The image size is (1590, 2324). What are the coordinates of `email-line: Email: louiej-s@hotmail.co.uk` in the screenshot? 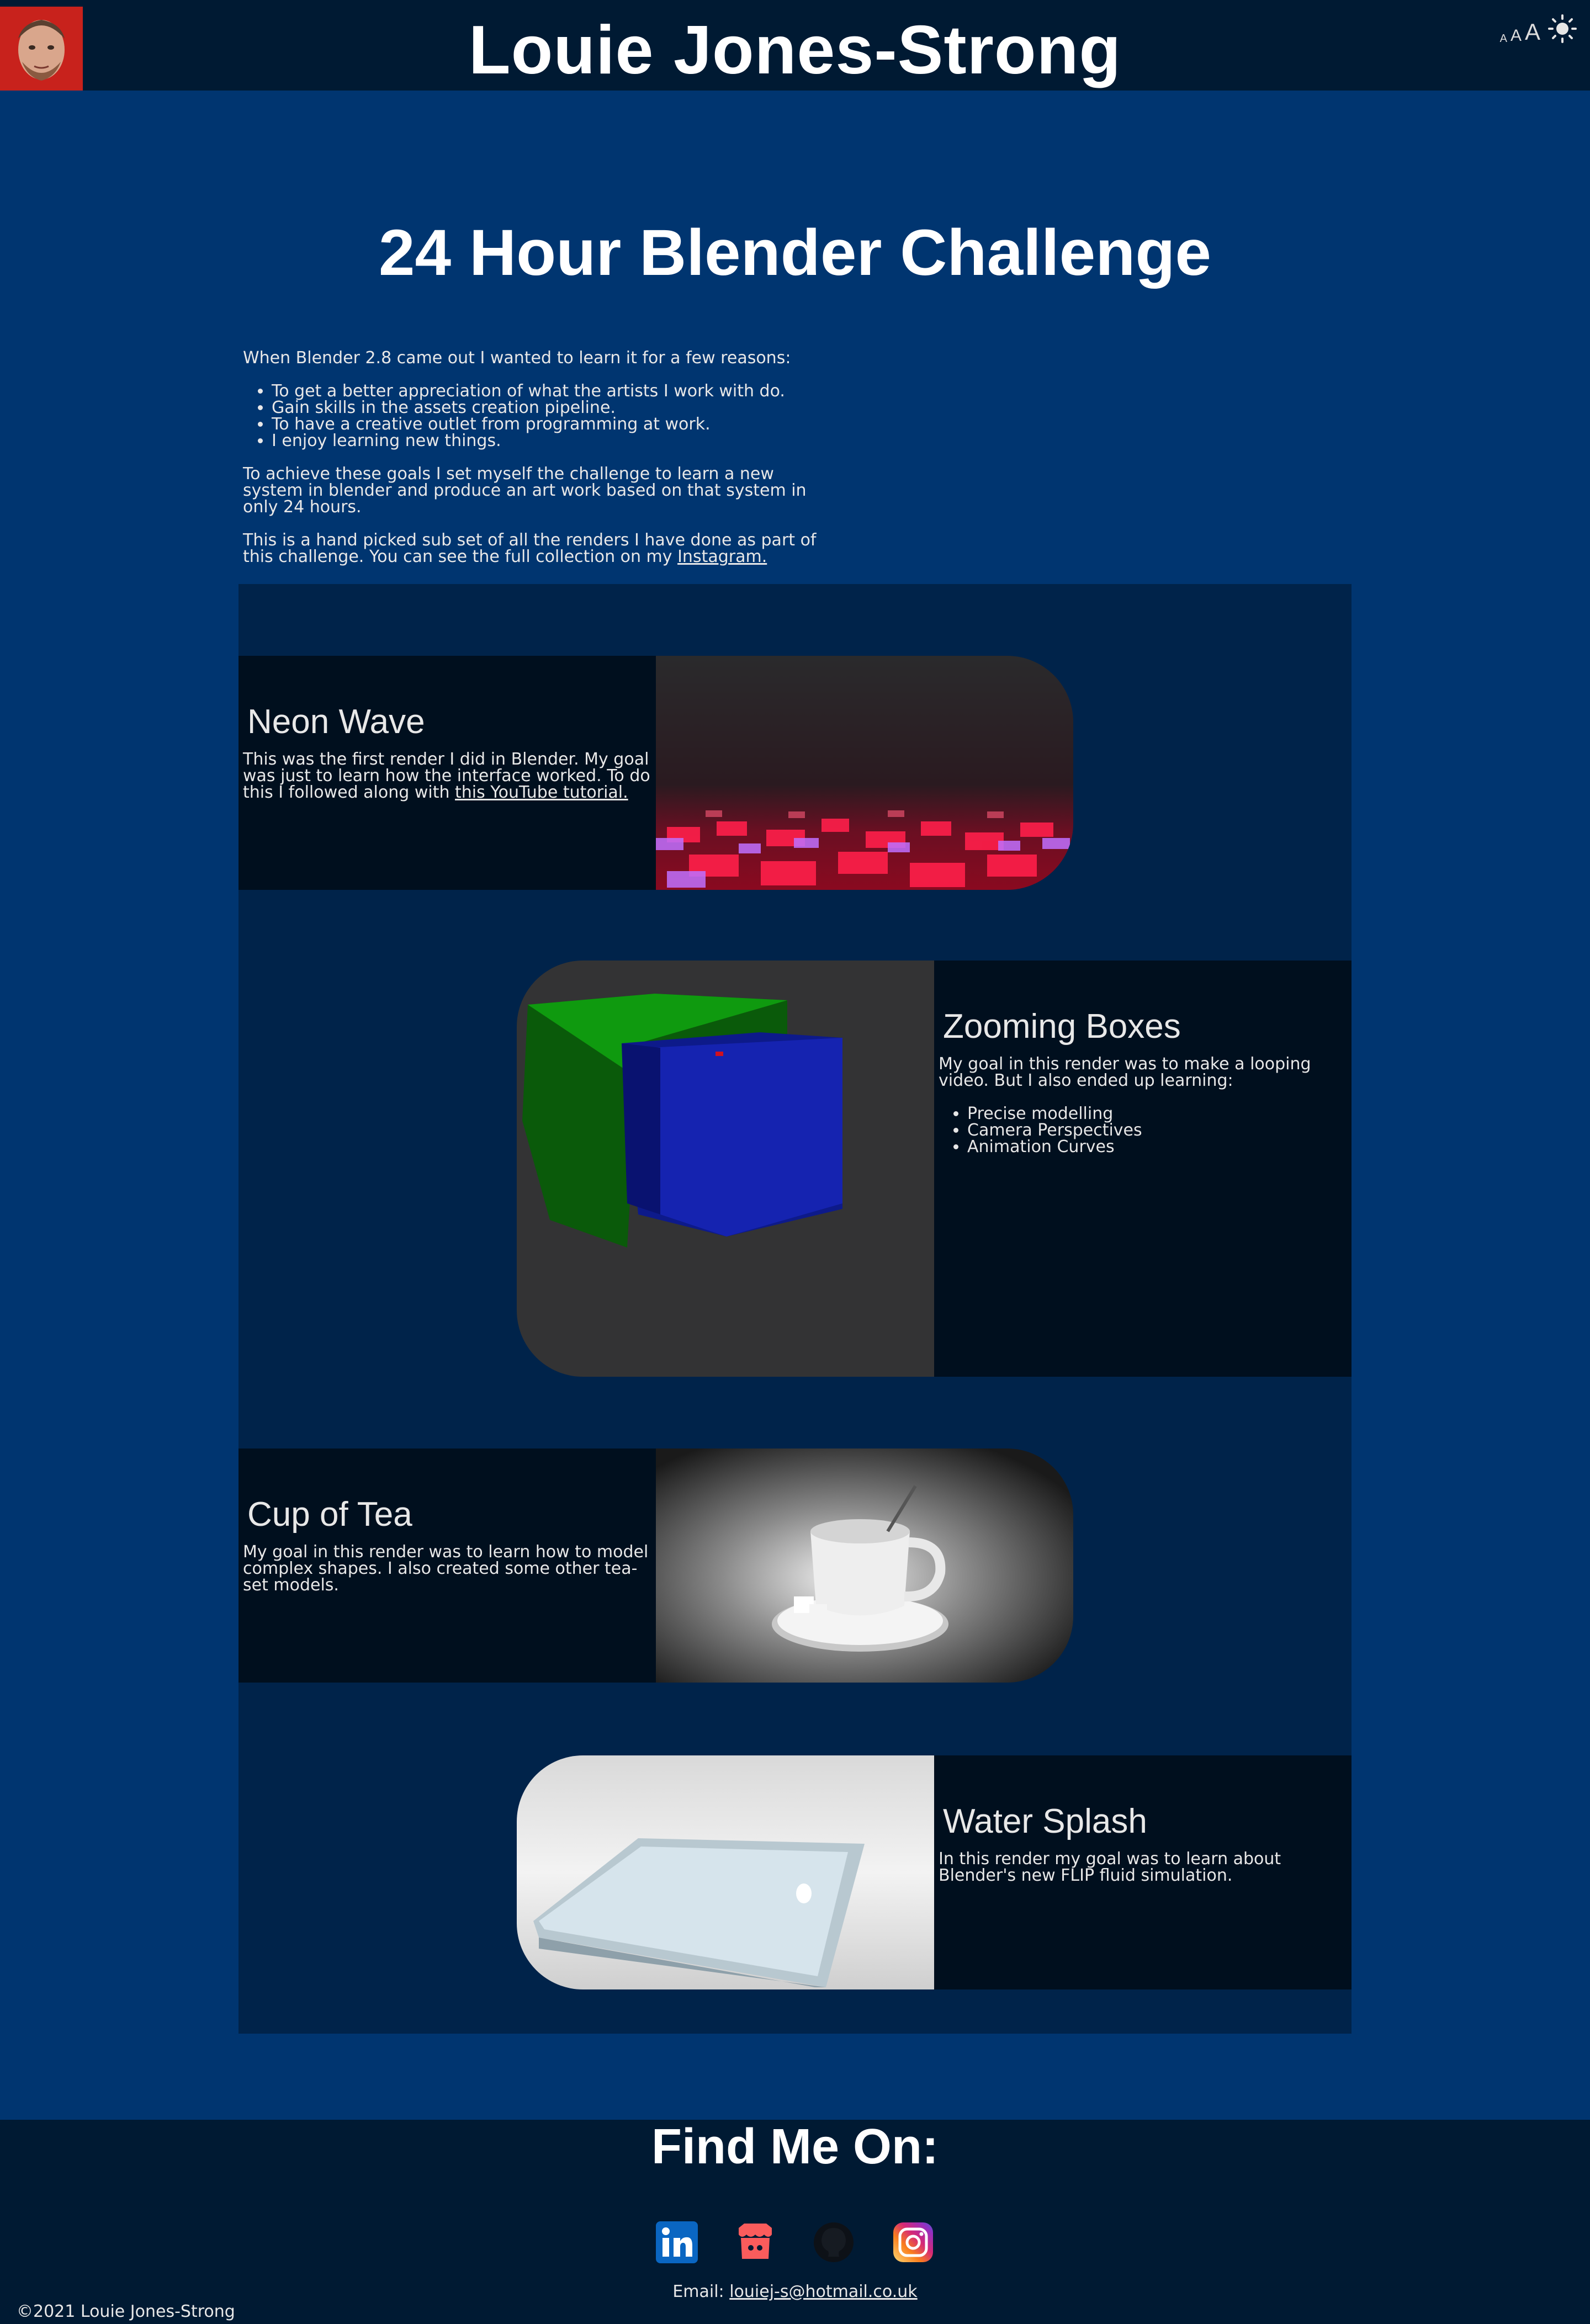 It's located at (795, 2291).